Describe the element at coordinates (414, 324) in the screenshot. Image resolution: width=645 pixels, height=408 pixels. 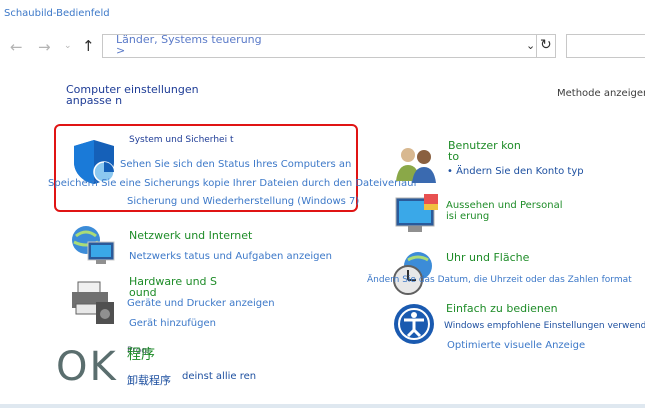
I see `ease-of-access-icon` at that location.